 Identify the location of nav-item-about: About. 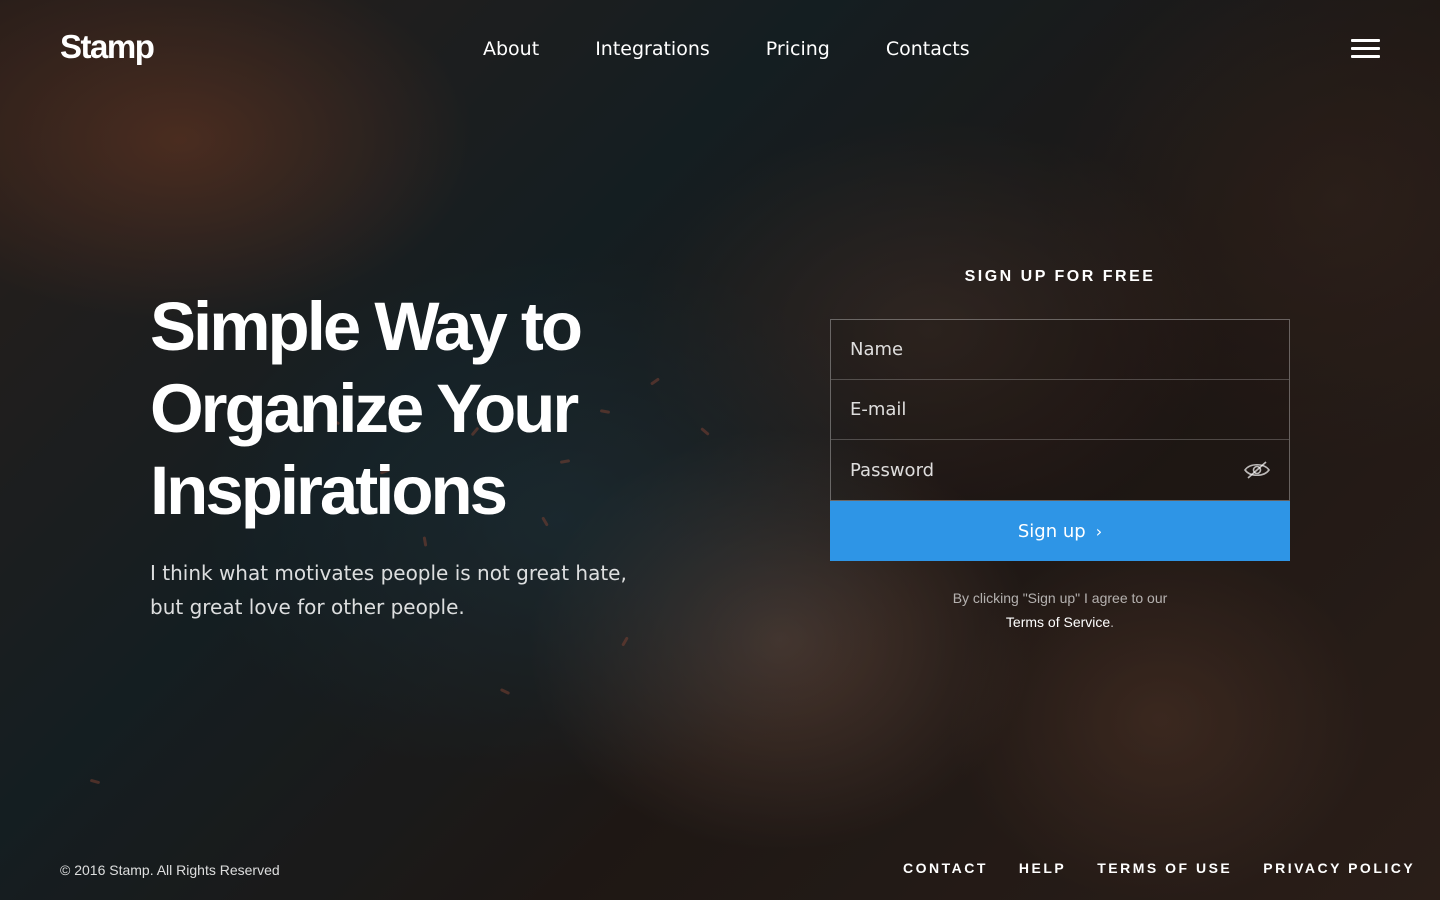
(511, 49).